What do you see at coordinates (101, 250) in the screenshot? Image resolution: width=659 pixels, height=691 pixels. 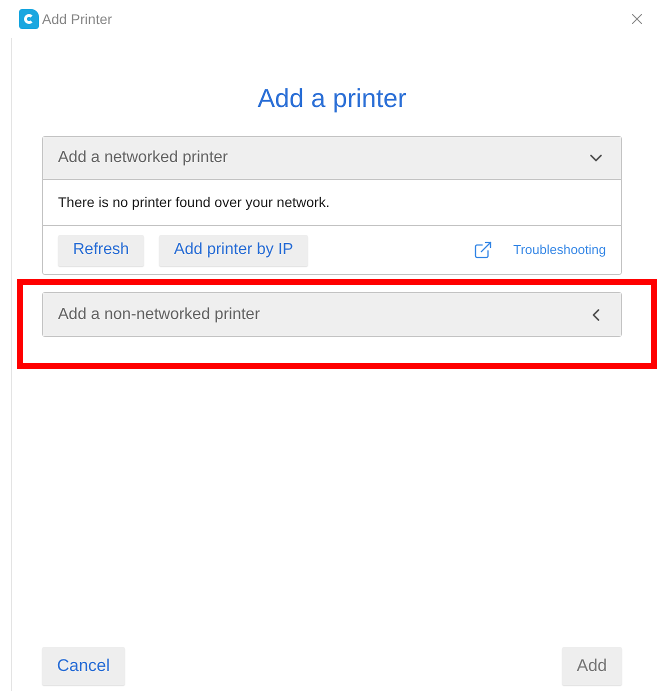 I see `action-button: Refresh` at bounding box center [101, 250].